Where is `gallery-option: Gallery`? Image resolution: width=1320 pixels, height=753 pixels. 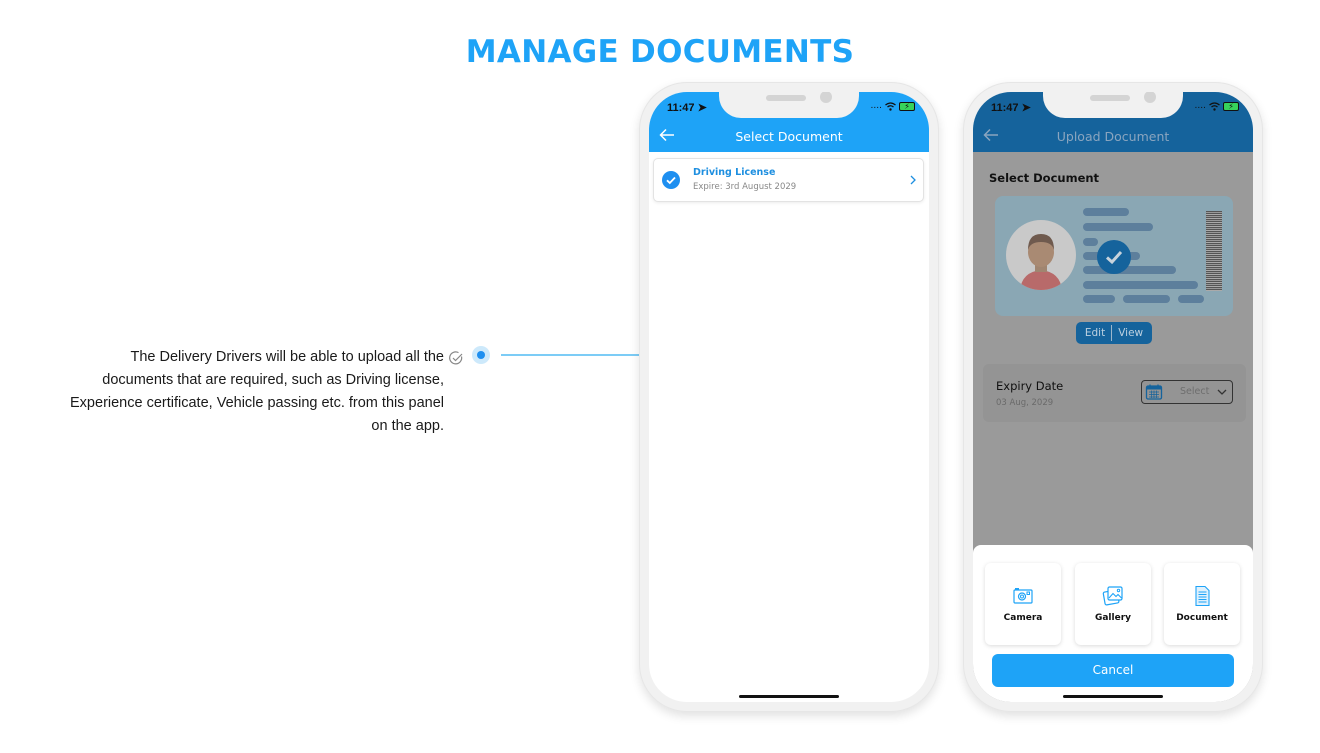 gallery-option: Gallery is located at coordinates (1113, 604).